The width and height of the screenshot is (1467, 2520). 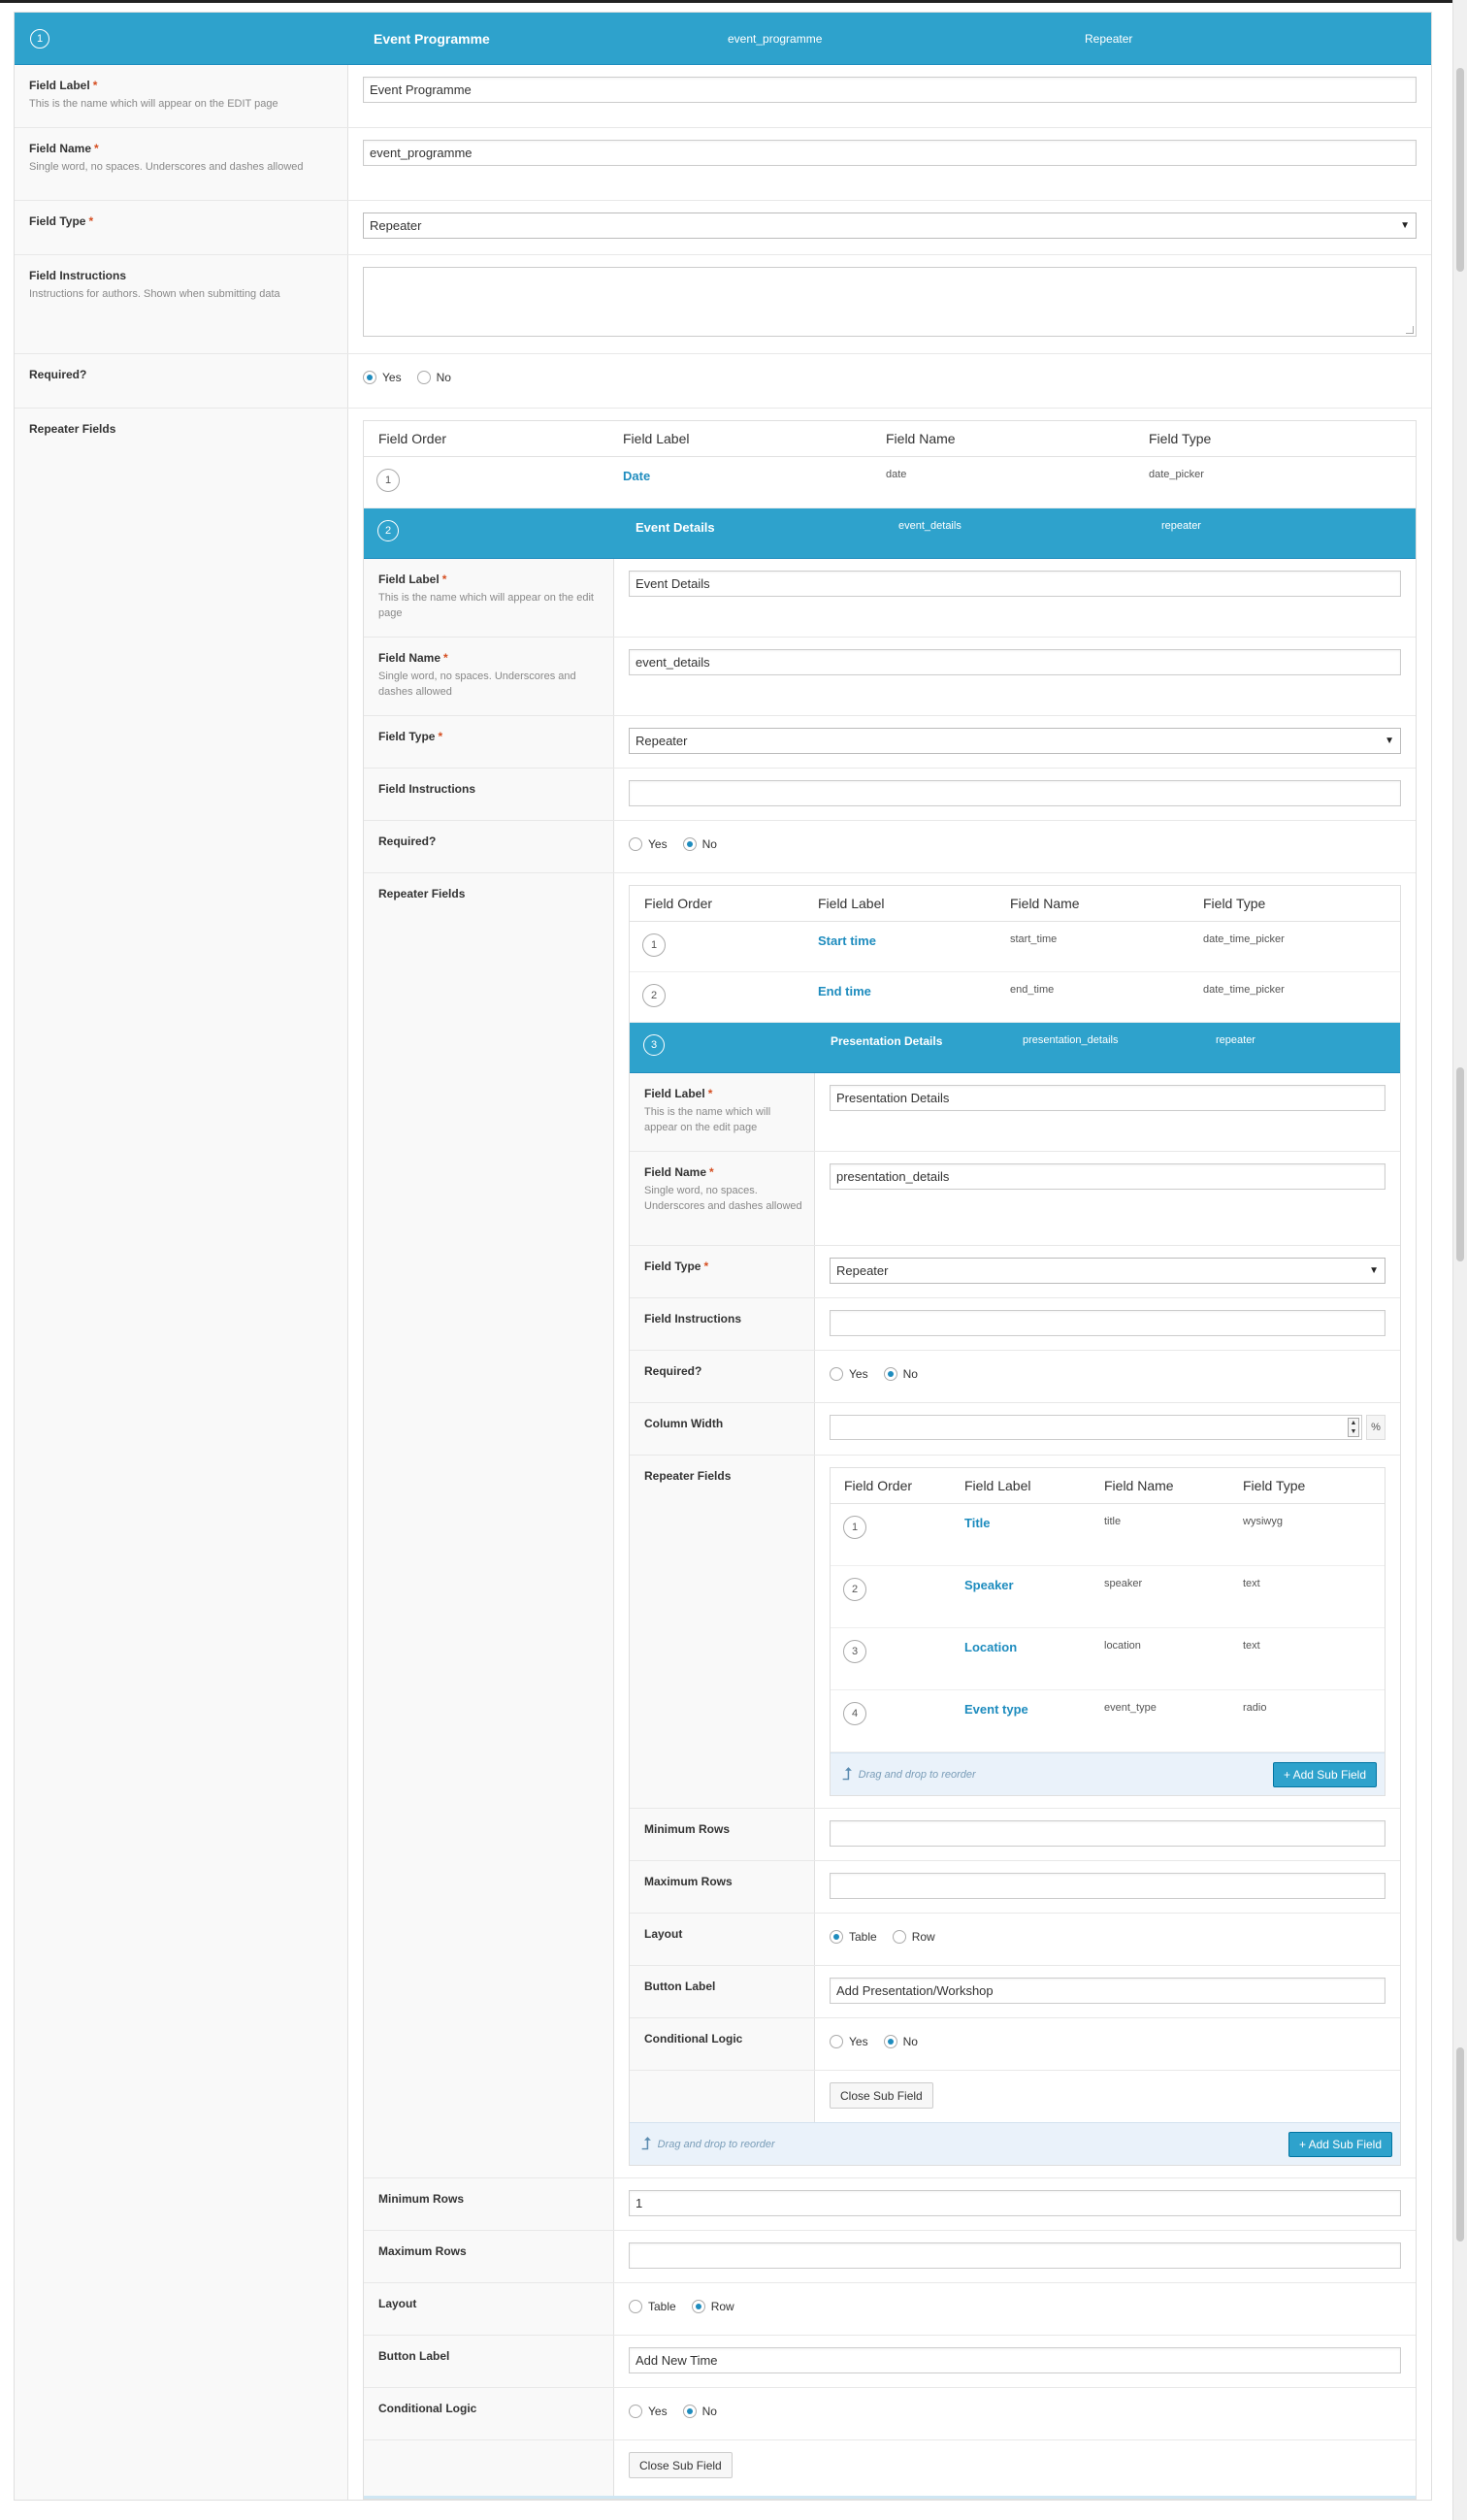 I want to click on button-label-input: Add New Time, so click(x=1015, y=2360).